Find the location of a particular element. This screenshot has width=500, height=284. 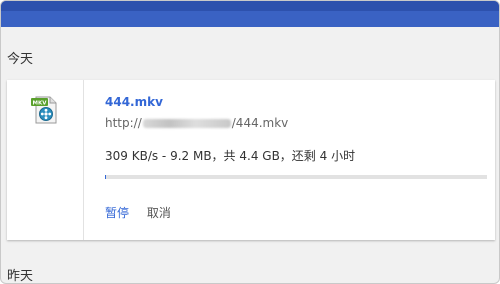

section-label-today: 今天 is located at coordinates (20, 59).